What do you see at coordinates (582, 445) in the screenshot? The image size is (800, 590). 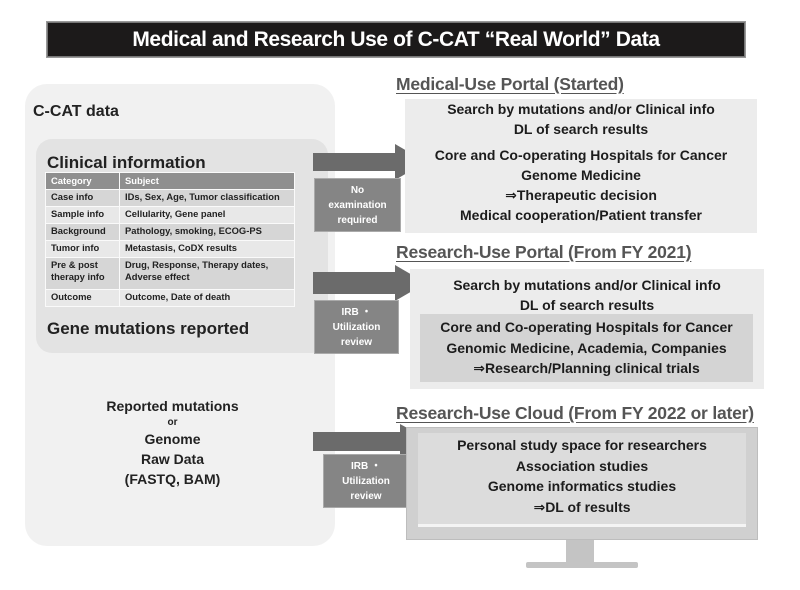 I see `cloud-line: Personal study space for researchers` at bounding box center [582, 445].